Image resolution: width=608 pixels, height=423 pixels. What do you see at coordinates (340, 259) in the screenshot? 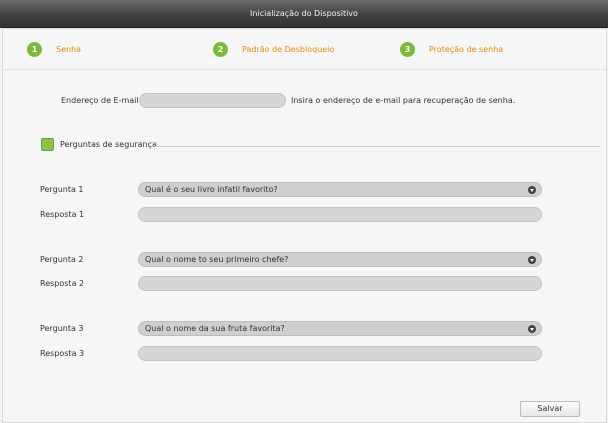
I see `question-2-select: Qual o nome to seu primeiro chefe?` at bounding box center [340, 259].